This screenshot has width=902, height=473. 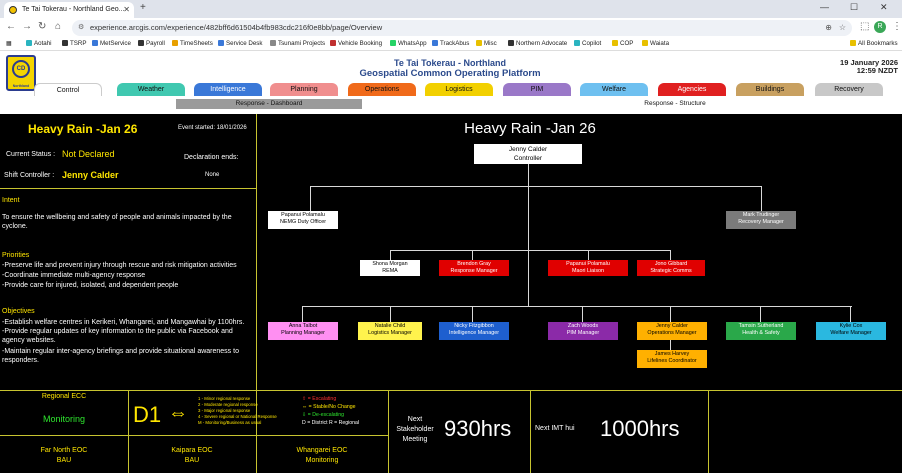 I want to click on browser-tab: Te Tai Tokerau - Northland Geo... ✕, so click(x=69, y=10).